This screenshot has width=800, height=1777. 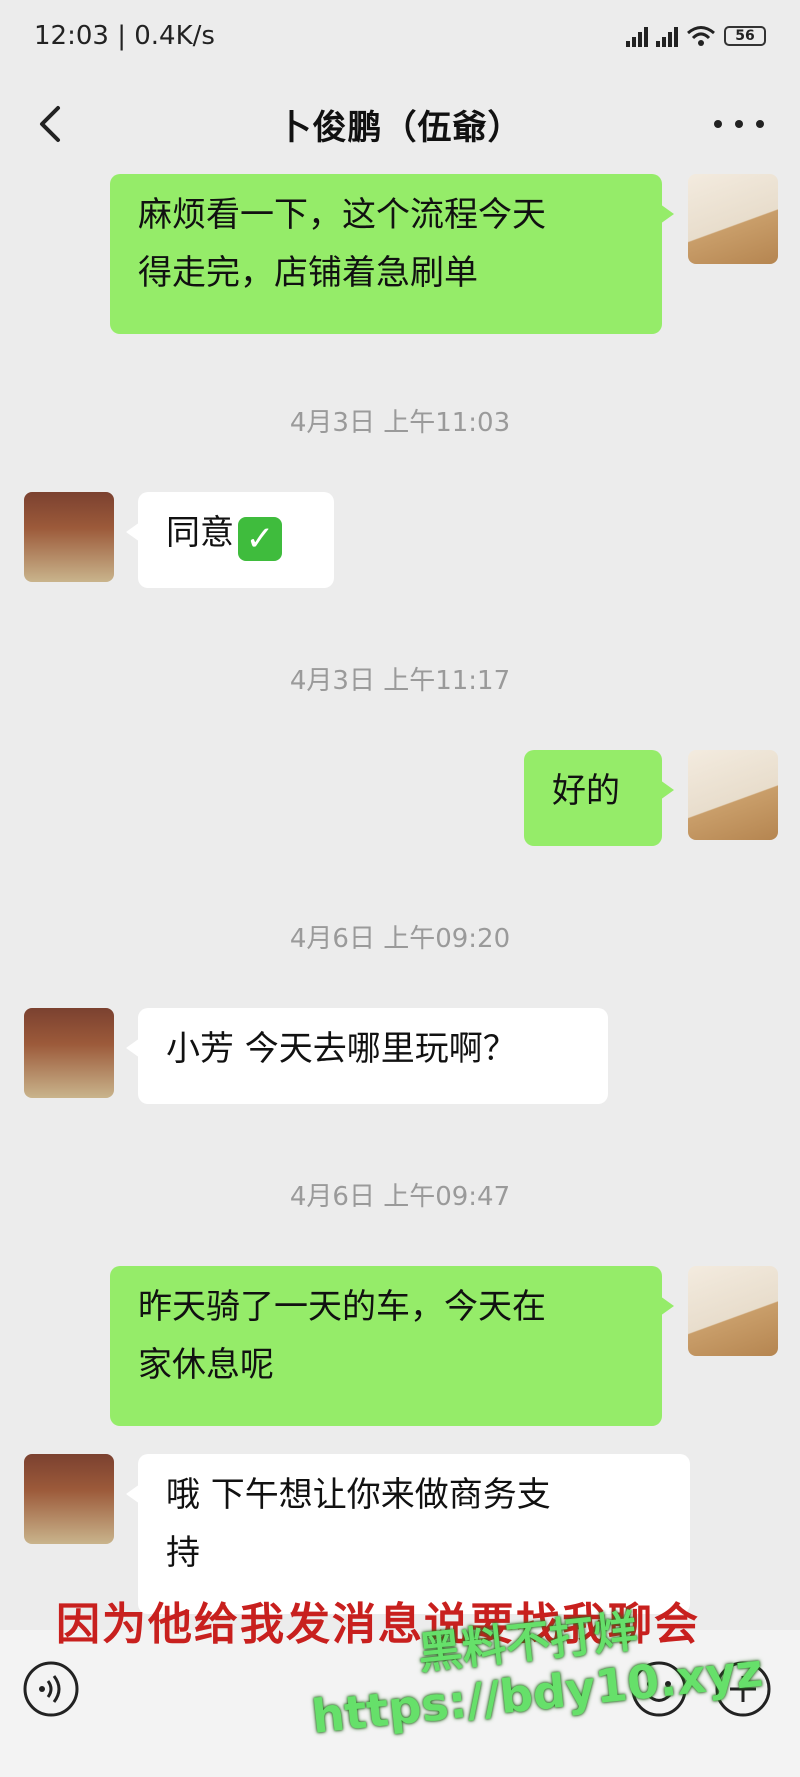 What do you see at coordinates (308, 273) in the screenshot?
I see `message-text-line: 得走完，店铺着急刷单` at bounding box center [308, 273].